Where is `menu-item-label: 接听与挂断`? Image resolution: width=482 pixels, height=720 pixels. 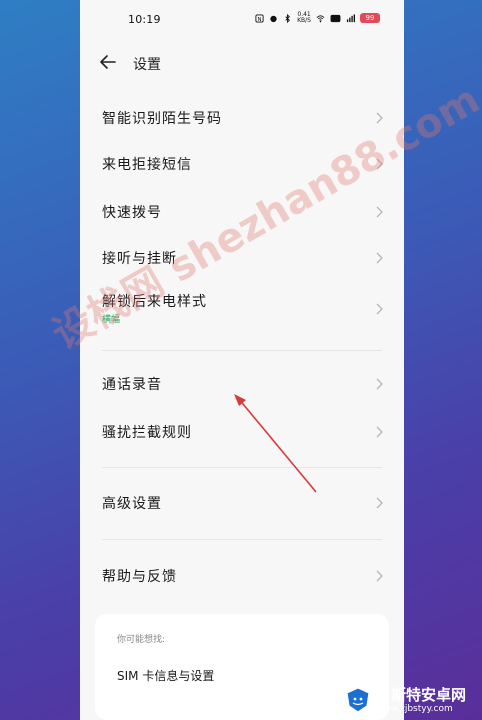
menu-item-label: 接听与挂断 is located at coordinates (139, 259).